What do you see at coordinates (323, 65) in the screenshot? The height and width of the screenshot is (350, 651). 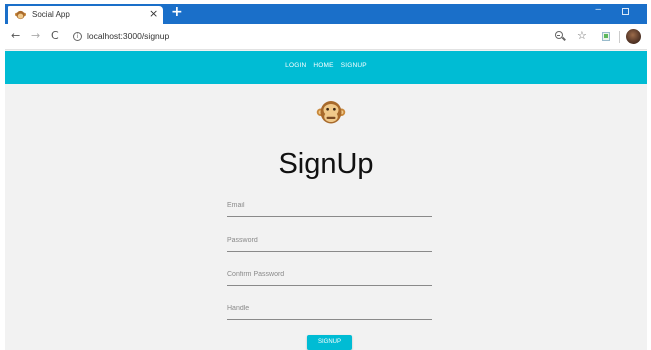 I see `nav-home-link: HOME` at bounding box center [323, 65].